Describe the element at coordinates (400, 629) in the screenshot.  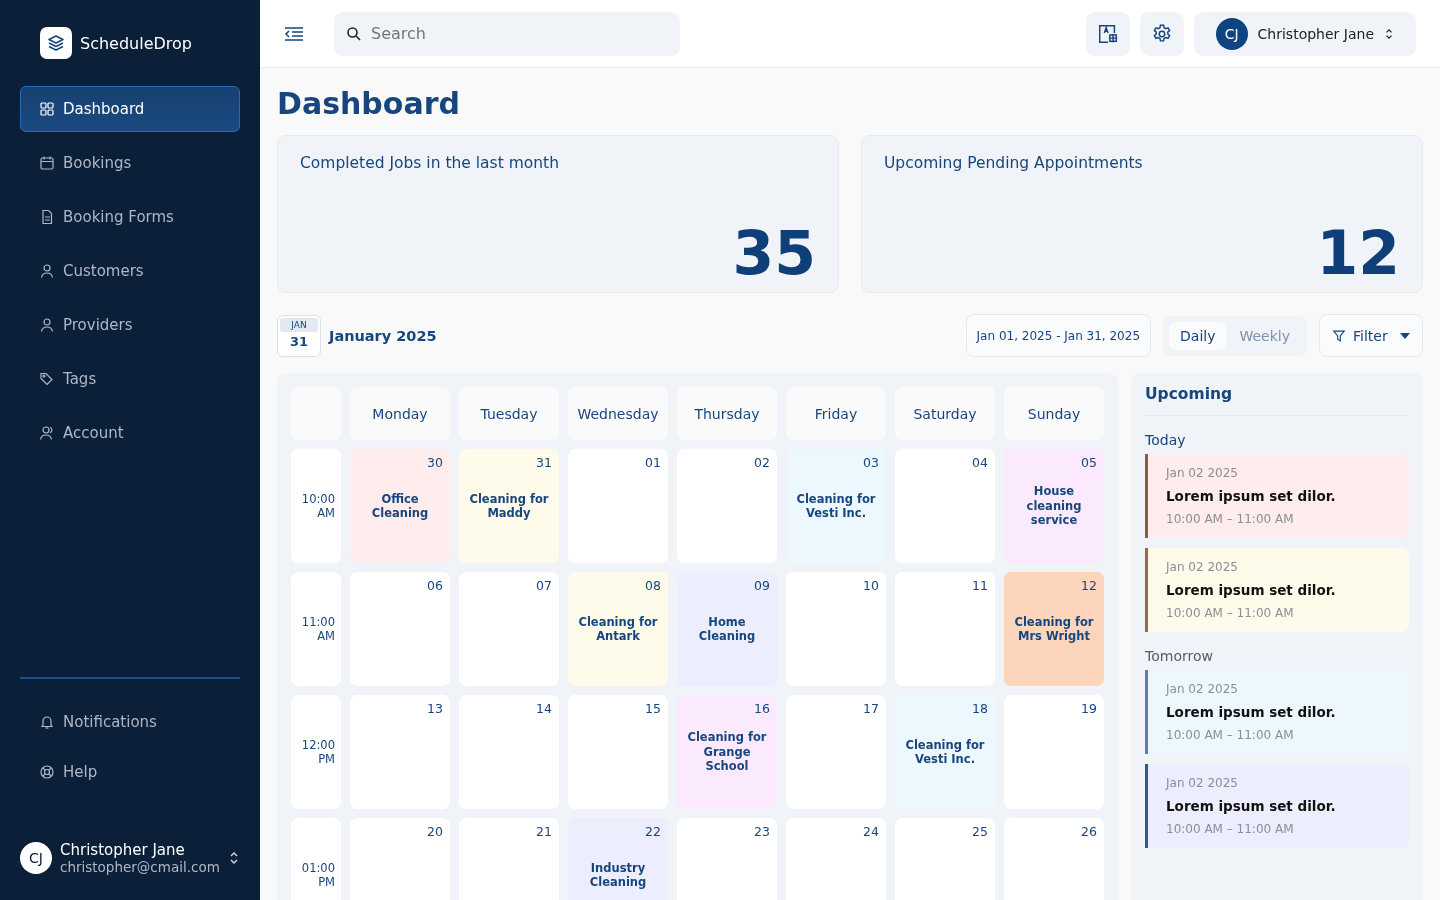
I see `day-cell: 06` at that location.